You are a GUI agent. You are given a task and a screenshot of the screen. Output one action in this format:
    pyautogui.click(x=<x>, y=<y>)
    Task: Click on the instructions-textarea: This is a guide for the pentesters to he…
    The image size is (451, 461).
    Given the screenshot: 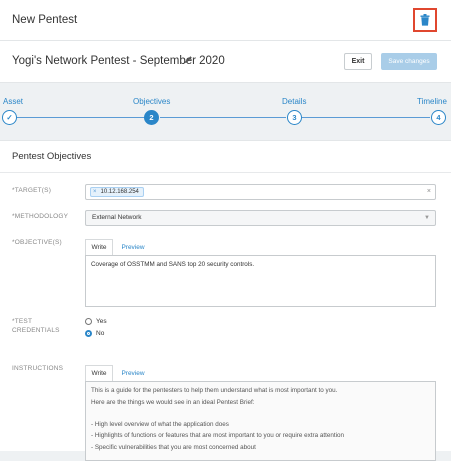 What is the action you would take?
    pyautogui.click(x=260, y=421)
    